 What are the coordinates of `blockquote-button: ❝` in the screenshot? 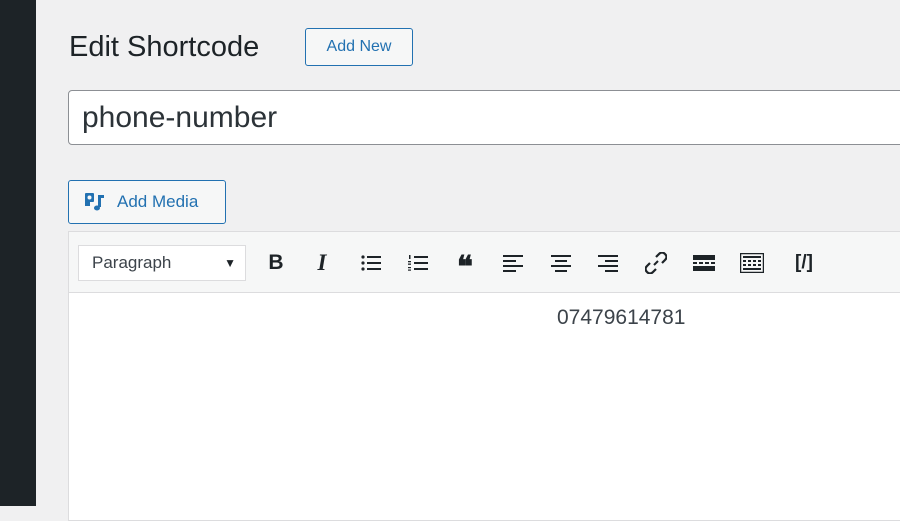 It's located at (465, 265).